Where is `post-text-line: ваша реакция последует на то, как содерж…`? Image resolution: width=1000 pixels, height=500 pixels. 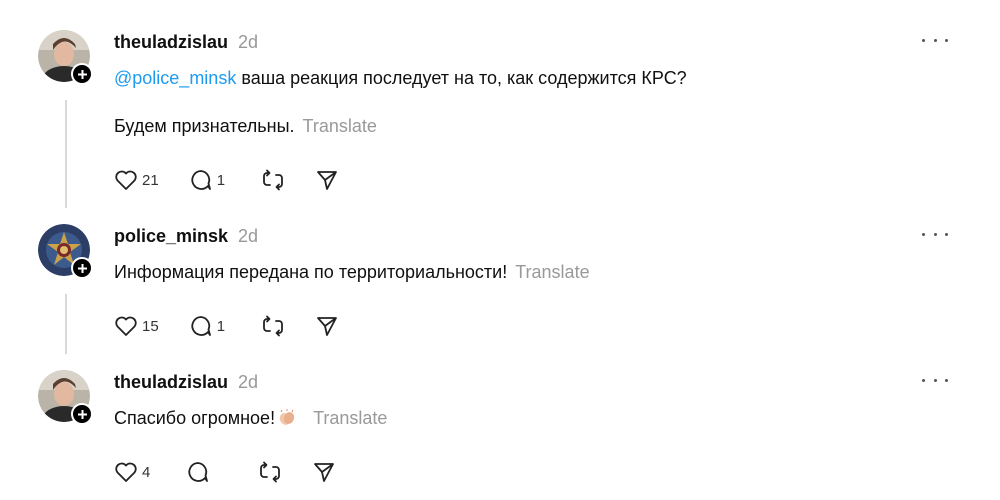 post-text-line: ваша реакция последует на то, как содерж… is located at coordinates (461, 78).